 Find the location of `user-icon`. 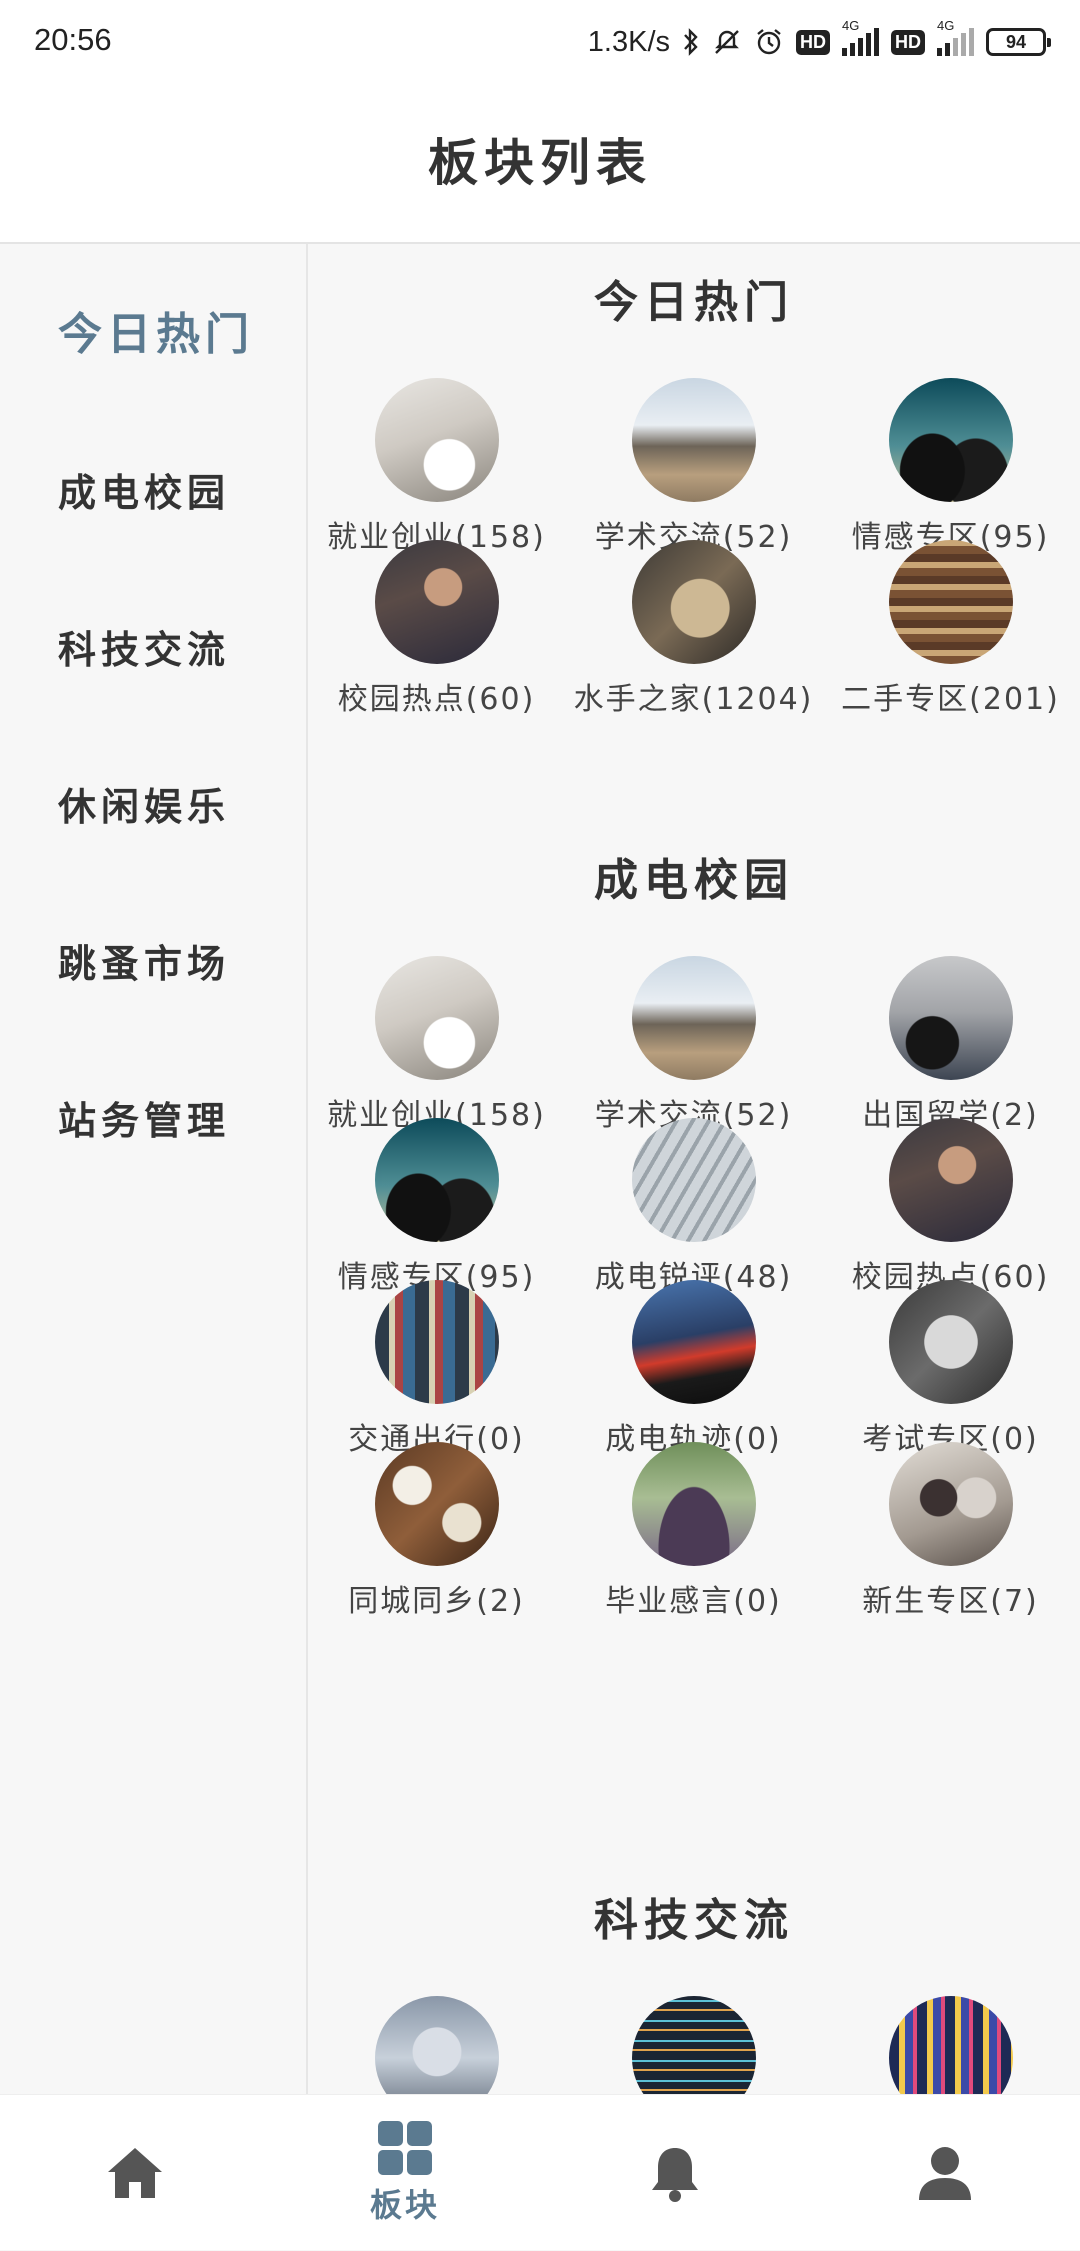

user-icon is located at coordinates (945, 2173).